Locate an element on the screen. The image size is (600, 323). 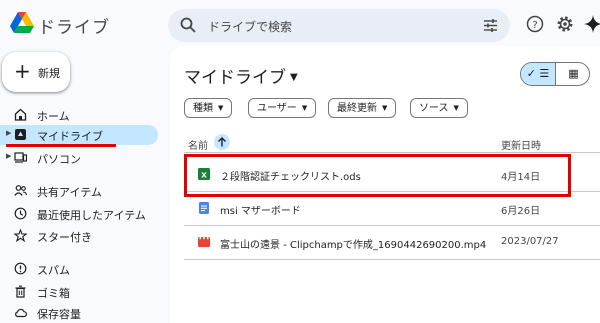
people-icon is located at coordinates (20, 190).